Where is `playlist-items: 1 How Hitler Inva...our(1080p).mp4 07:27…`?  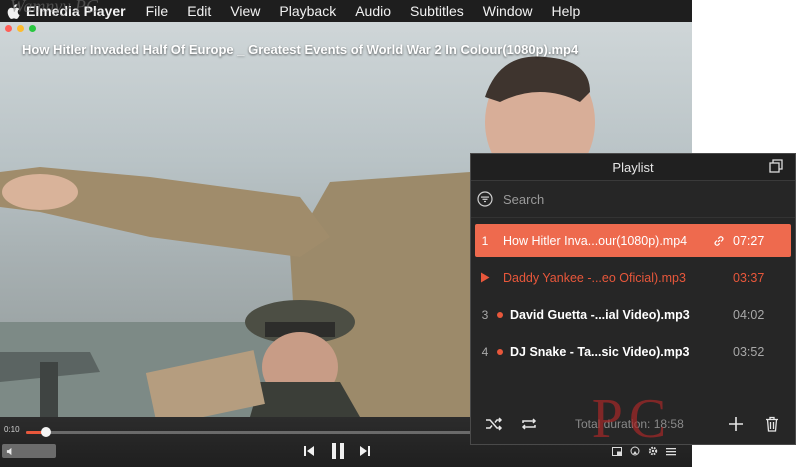
playlist-items: 1 How Hitler Inva...our(1080p).mp4 07:27… is located at coordinates (633, 296).